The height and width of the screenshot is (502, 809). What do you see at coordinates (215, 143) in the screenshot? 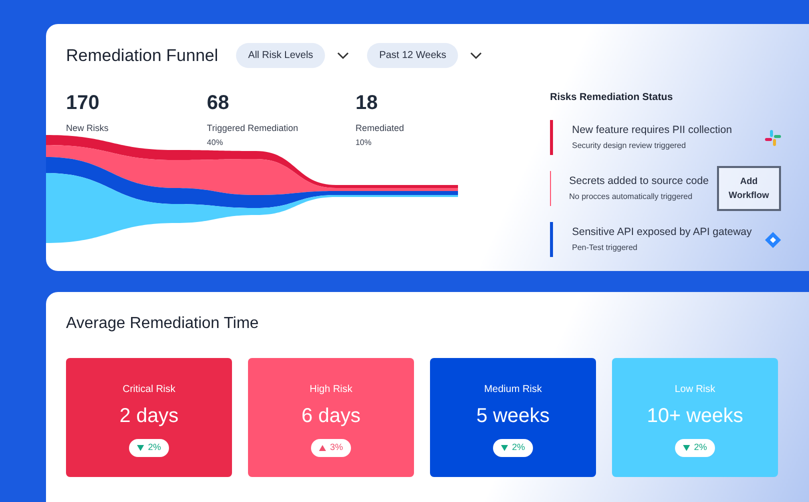
I see `stat-percent: 40%` at bounding box center [215, 143].